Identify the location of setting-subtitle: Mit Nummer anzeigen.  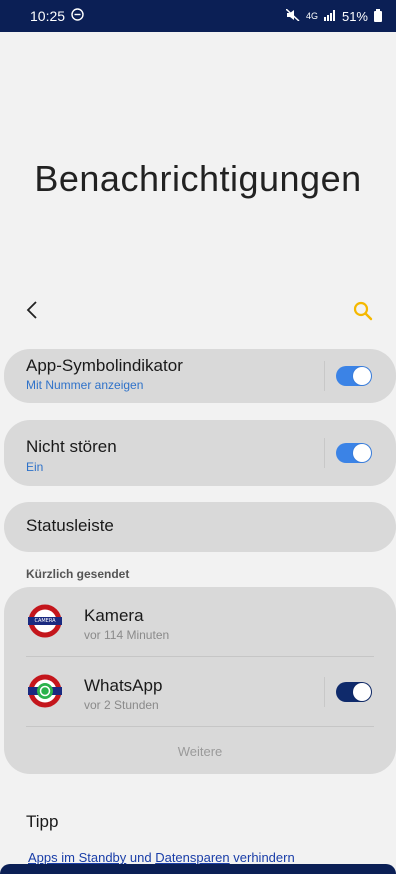
(85, 385).